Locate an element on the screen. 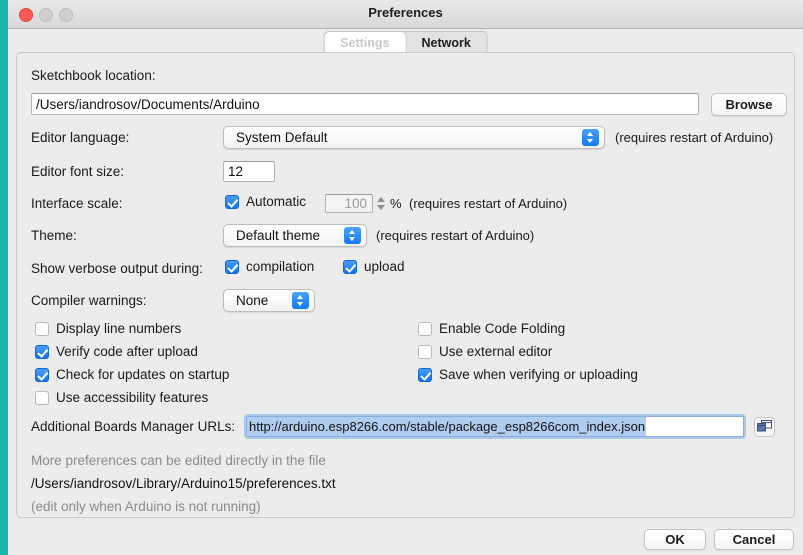 The width and height of the screenshot is (803, 555). percent-label: % is located at coordinates (396, 203).